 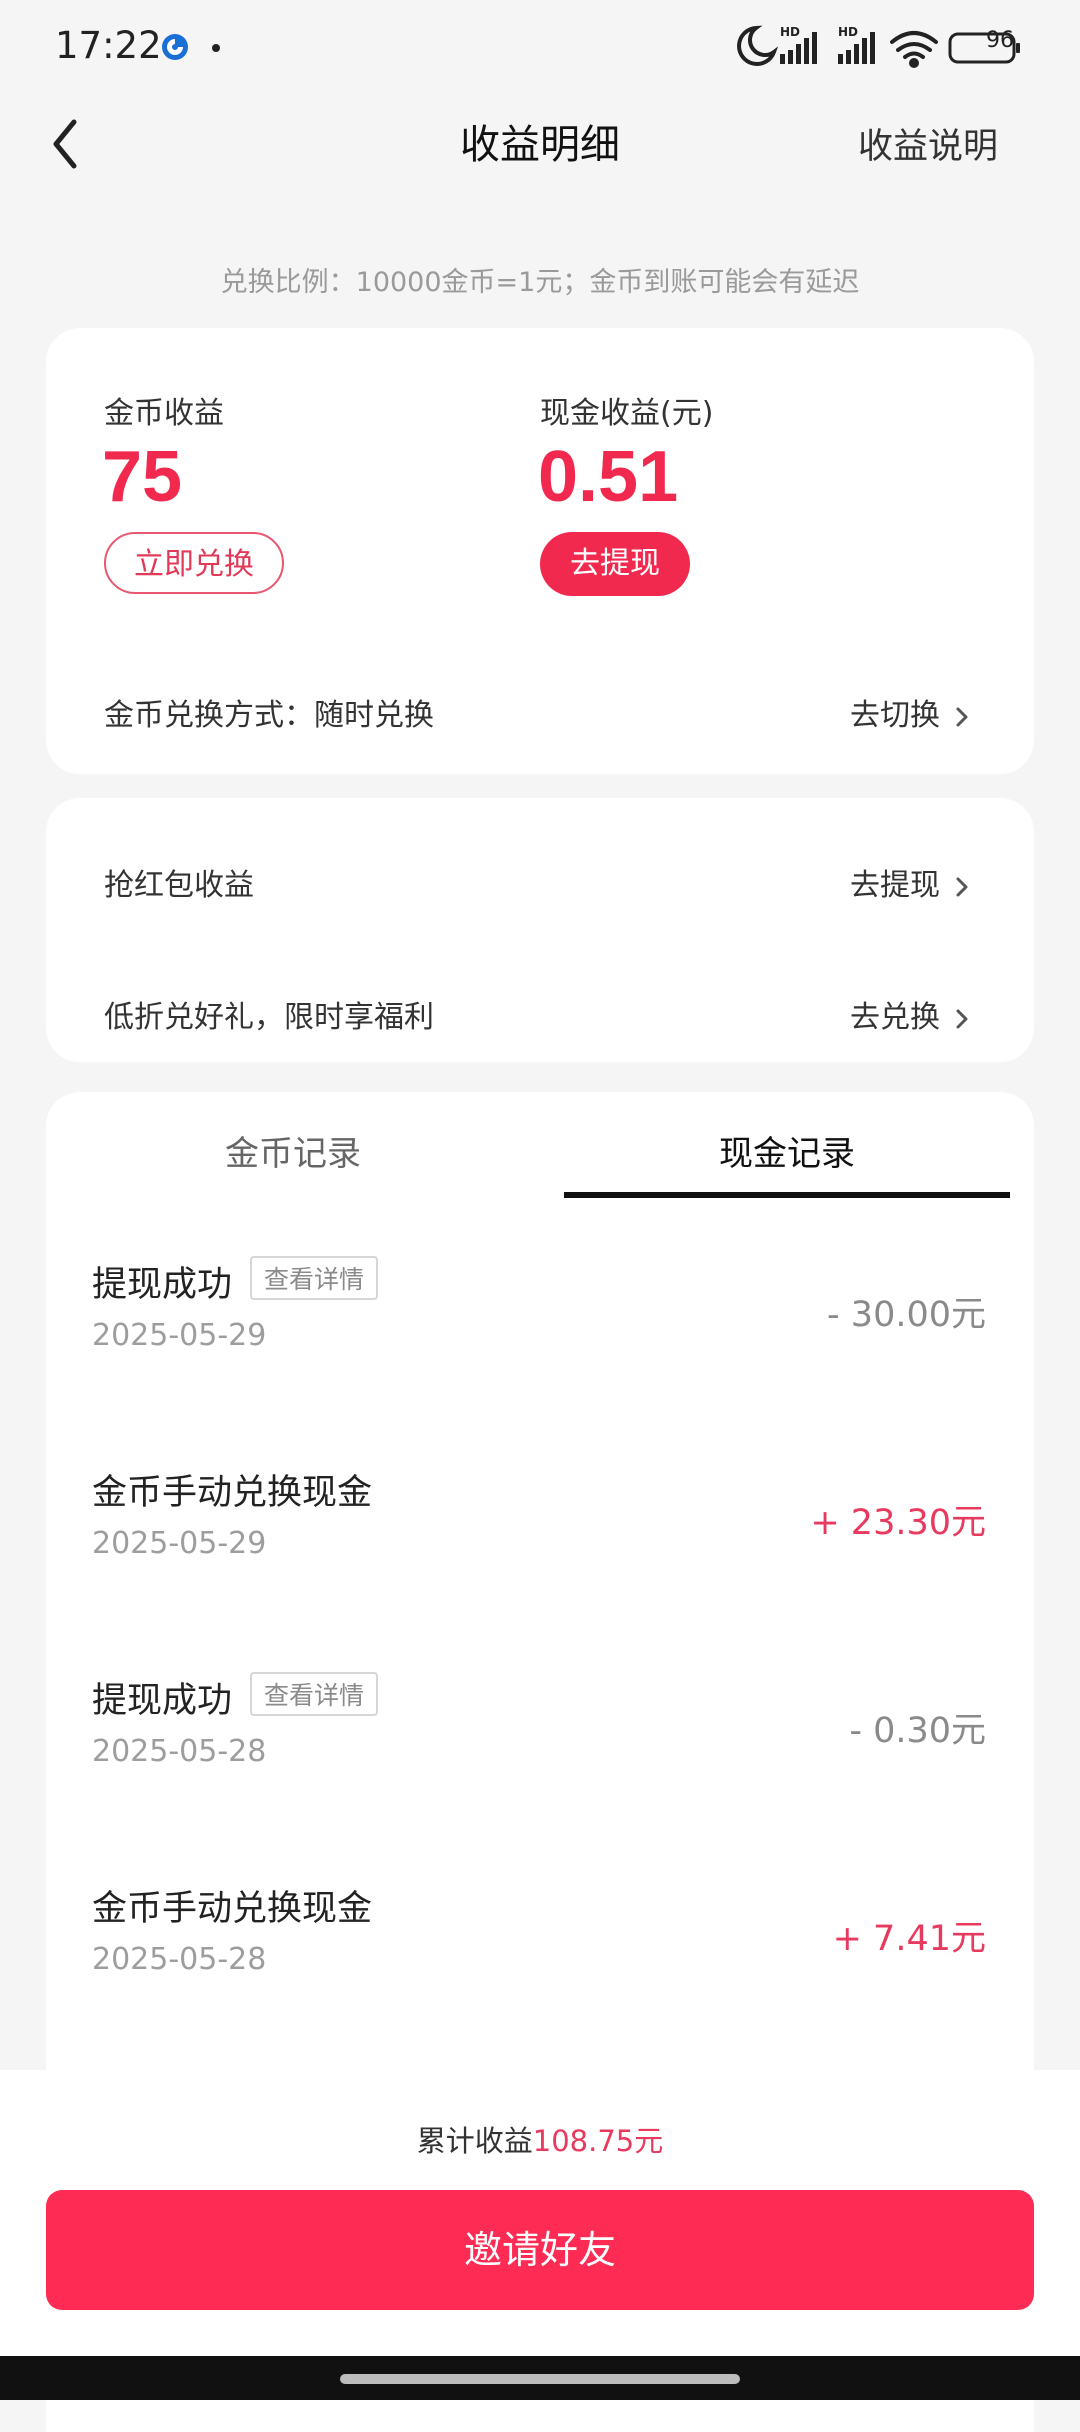 I want to click on wifi-icon, so click(x=914, y=49).